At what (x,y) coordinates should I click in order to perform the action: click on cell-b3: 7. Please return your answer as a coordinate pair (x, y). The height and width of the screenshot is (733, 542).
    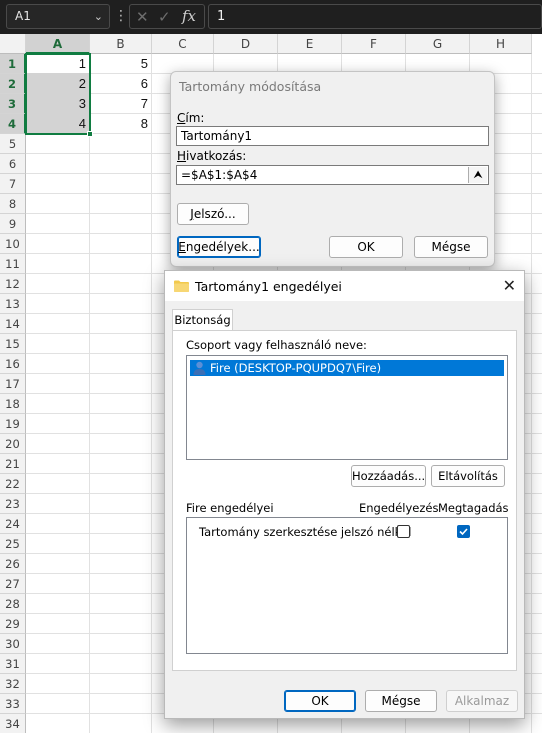
    Looking at the image, I should click on (121, 104).